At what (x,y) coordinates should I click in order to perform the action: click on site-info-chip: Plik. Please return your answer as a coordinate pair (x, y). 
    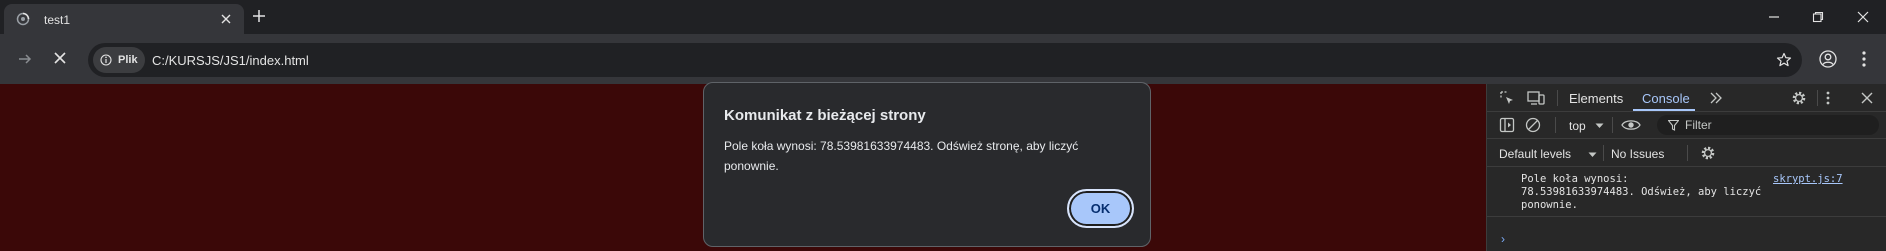
    Looking at the image, I should click on (119, 60).